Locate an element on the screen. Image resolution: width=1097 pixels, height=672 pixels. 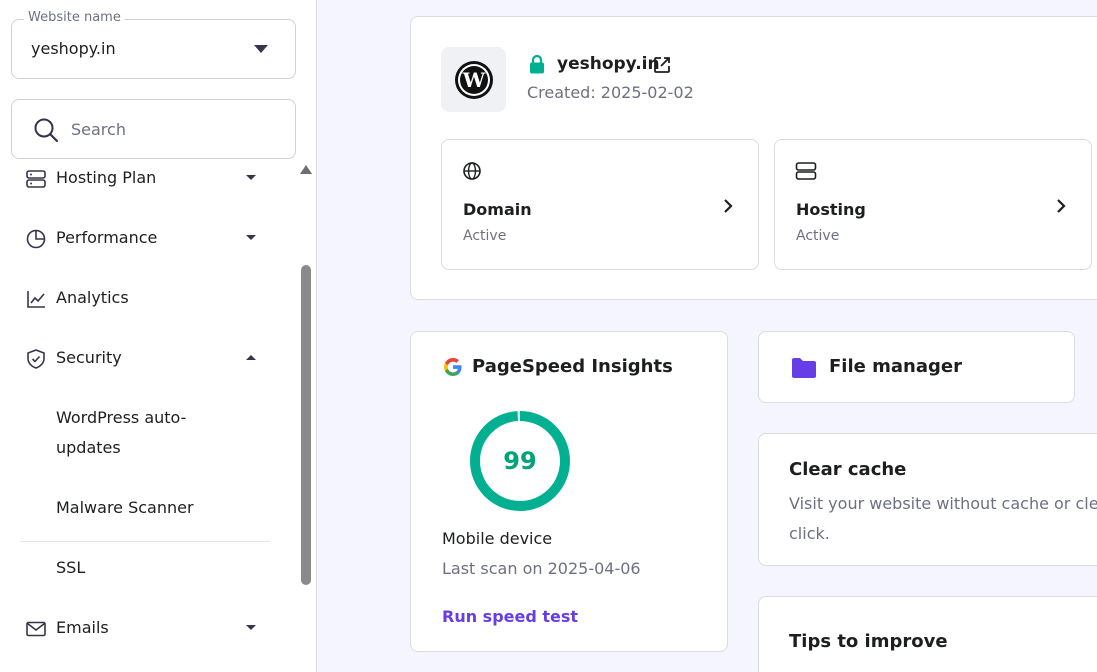
scroll-up-arrow is located at coordinates (306, 169).